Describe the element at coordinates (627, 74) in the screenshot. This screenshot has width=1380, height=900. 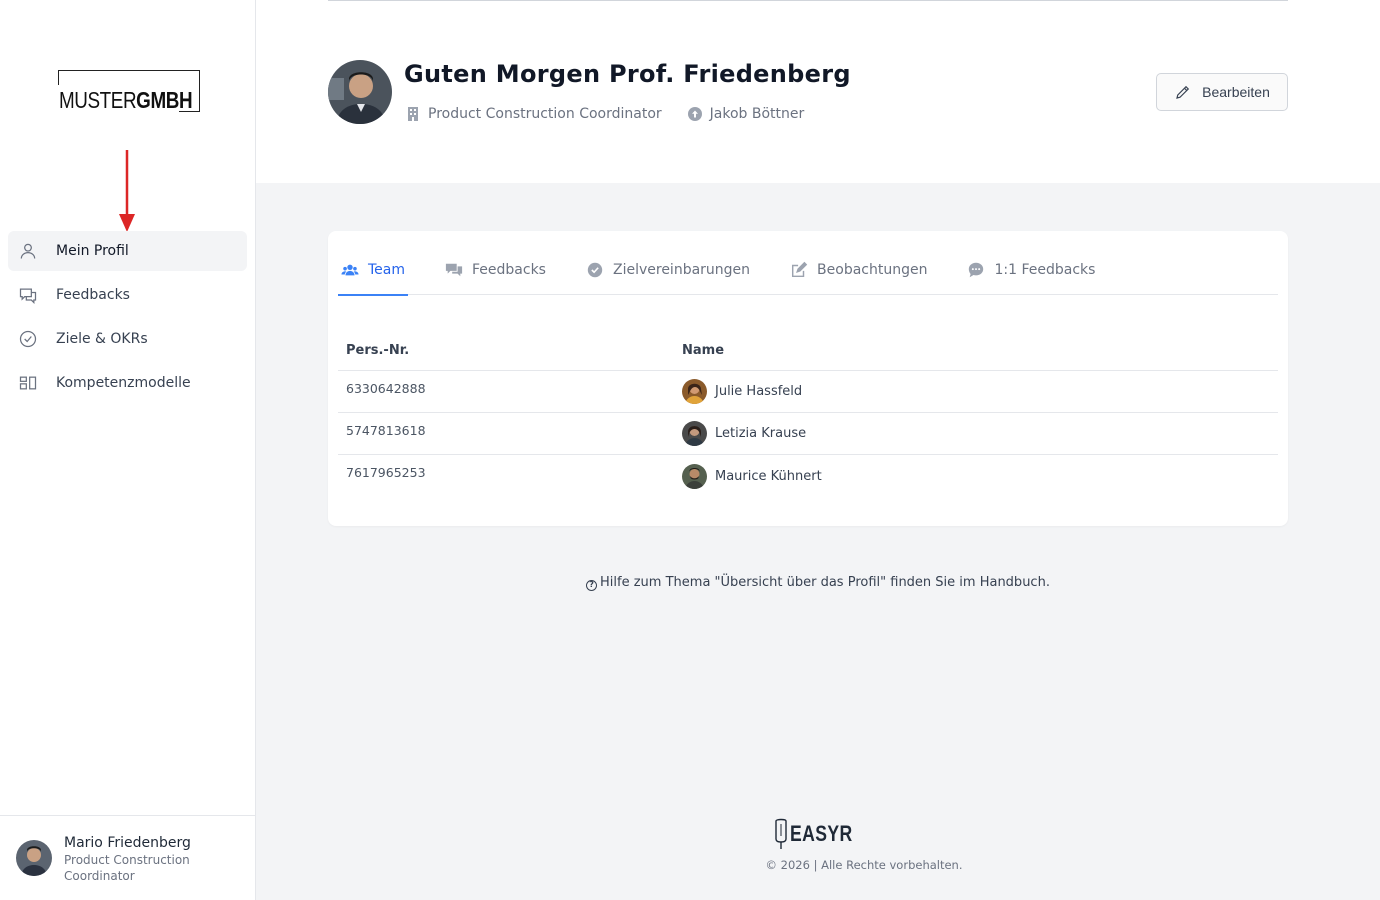
I see `page-title: Guten Morgen Prof. Friedenberg` at that location.